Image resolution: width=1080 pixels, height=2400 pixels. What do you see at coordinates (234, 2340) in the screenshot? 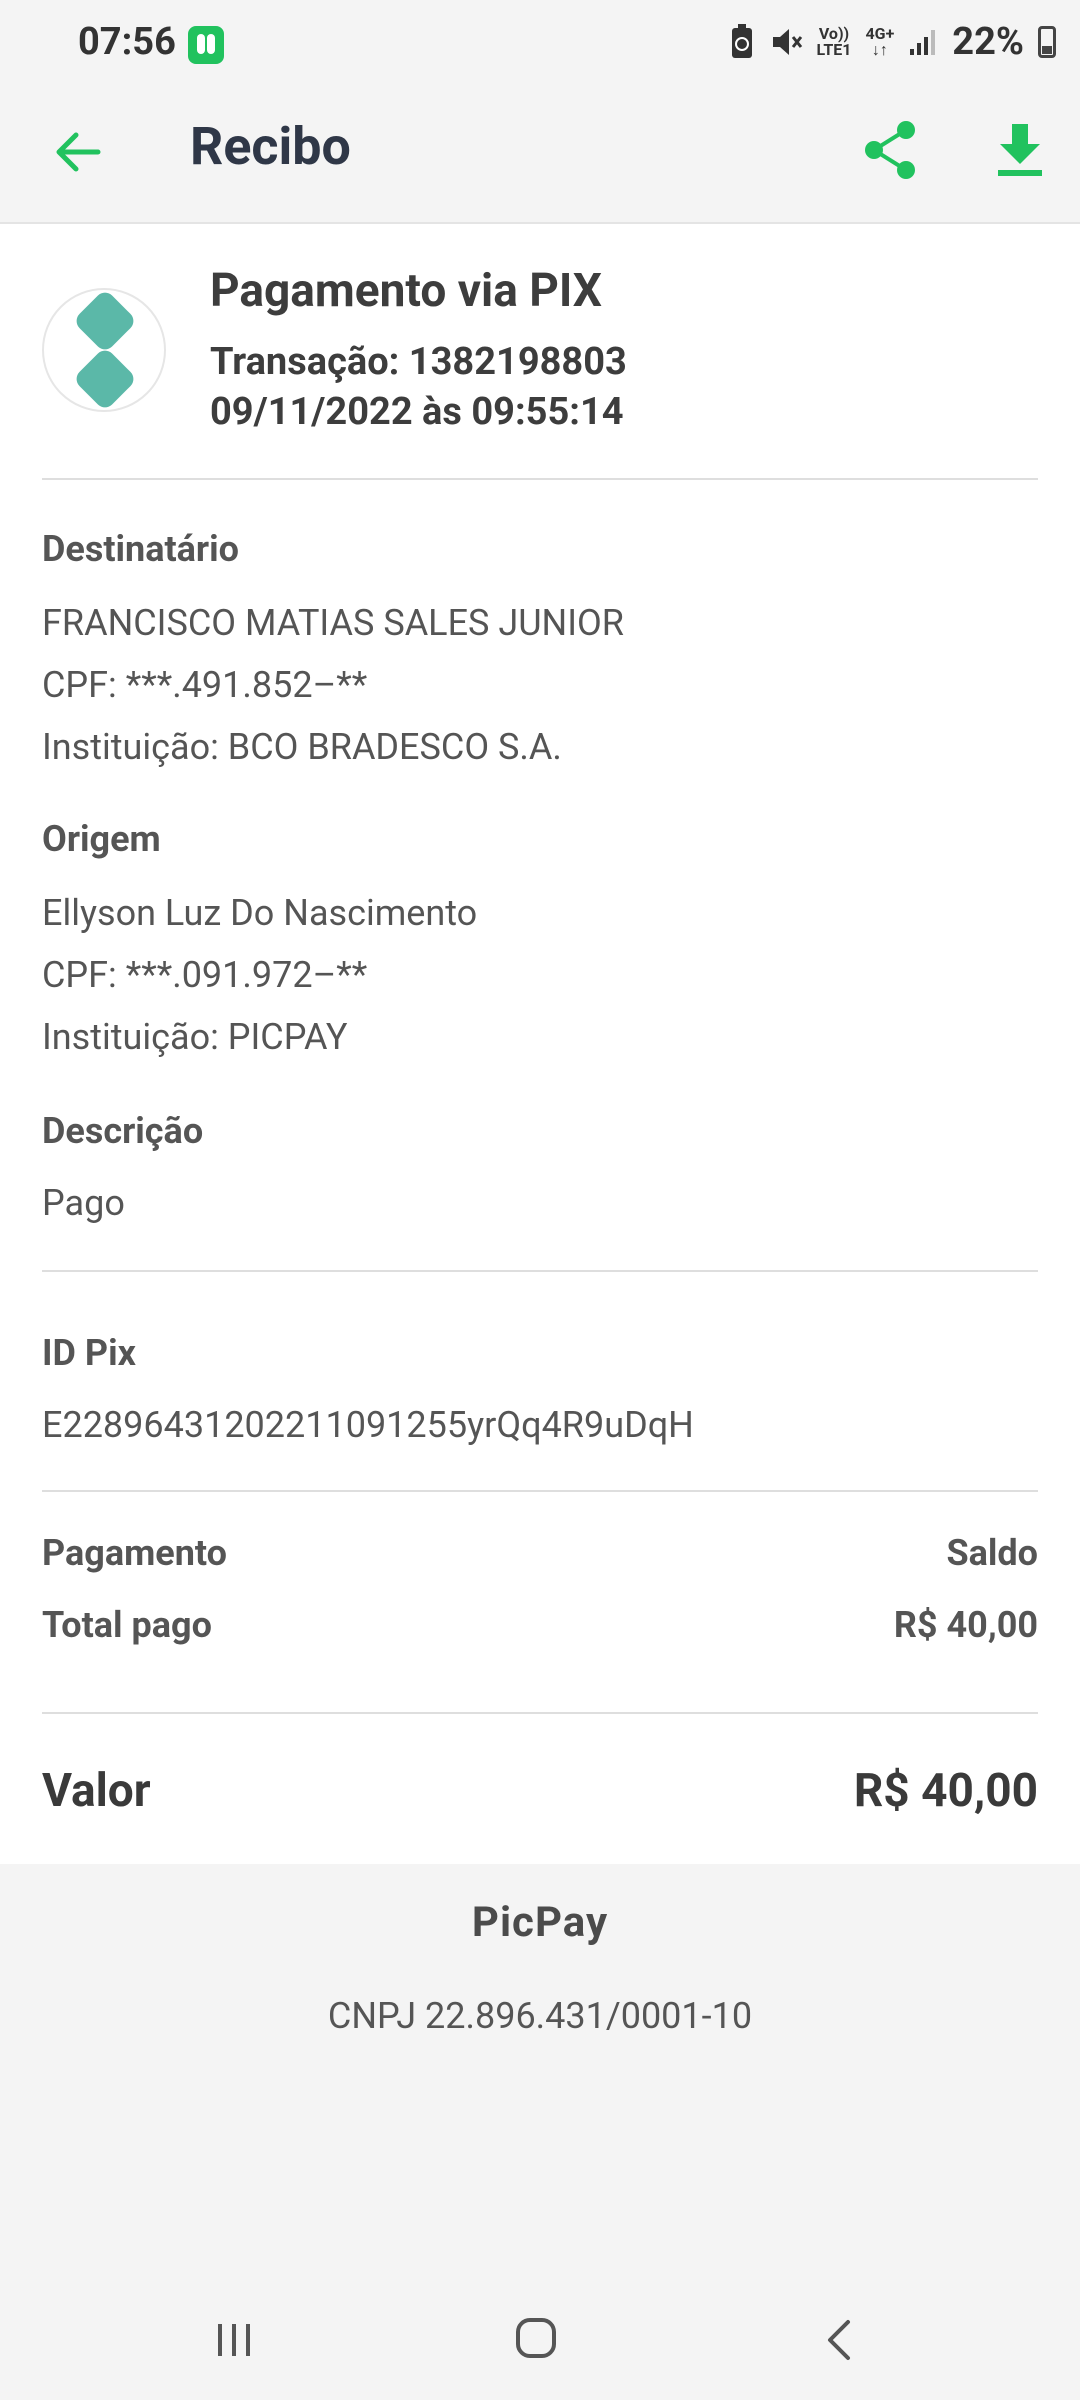
I see `recent-apps-icon` at bounding box center [234, 2340].